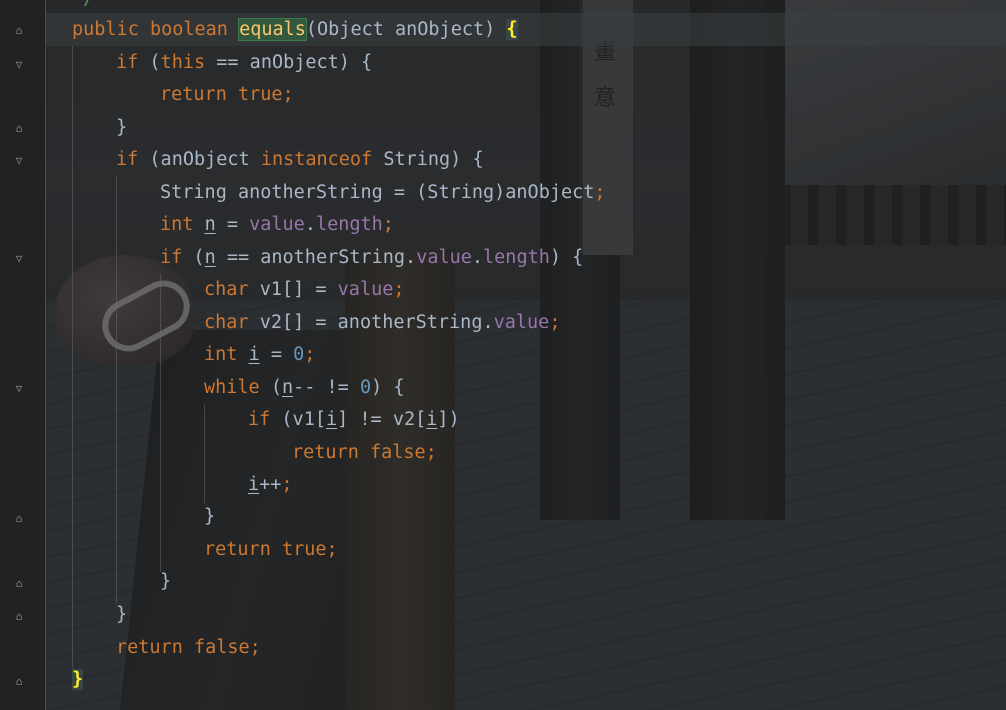  I want to click on token-close-brace: }, so click(78, 679).